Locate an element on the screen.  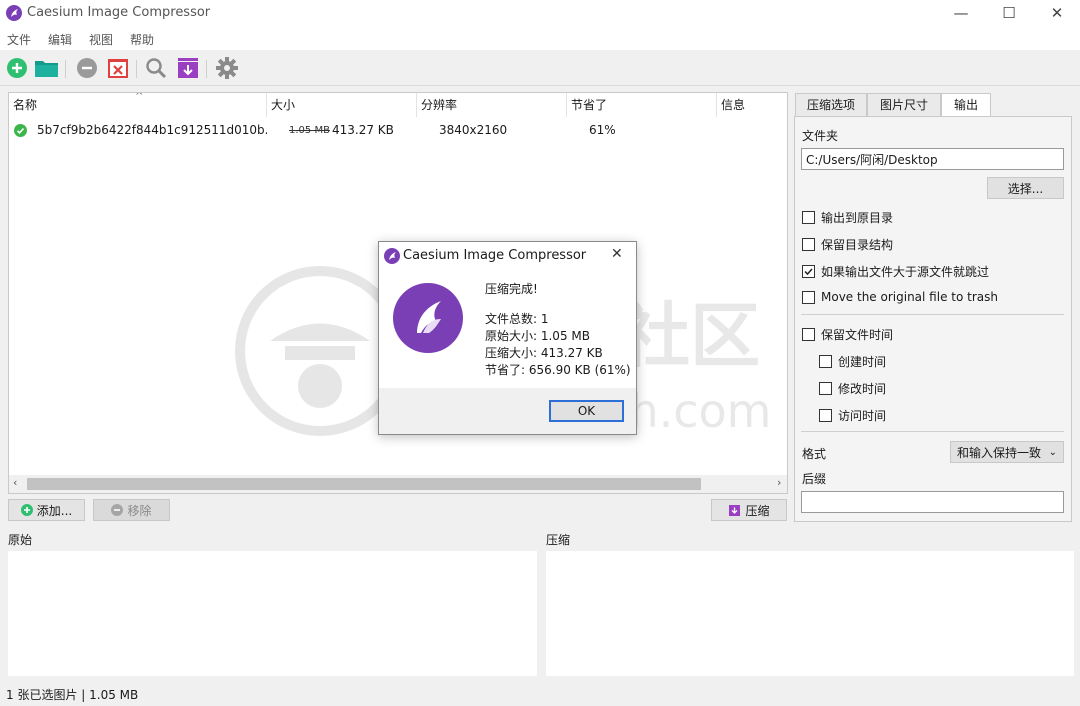
remove-button: 移除 is located at coordinates (131, 510).